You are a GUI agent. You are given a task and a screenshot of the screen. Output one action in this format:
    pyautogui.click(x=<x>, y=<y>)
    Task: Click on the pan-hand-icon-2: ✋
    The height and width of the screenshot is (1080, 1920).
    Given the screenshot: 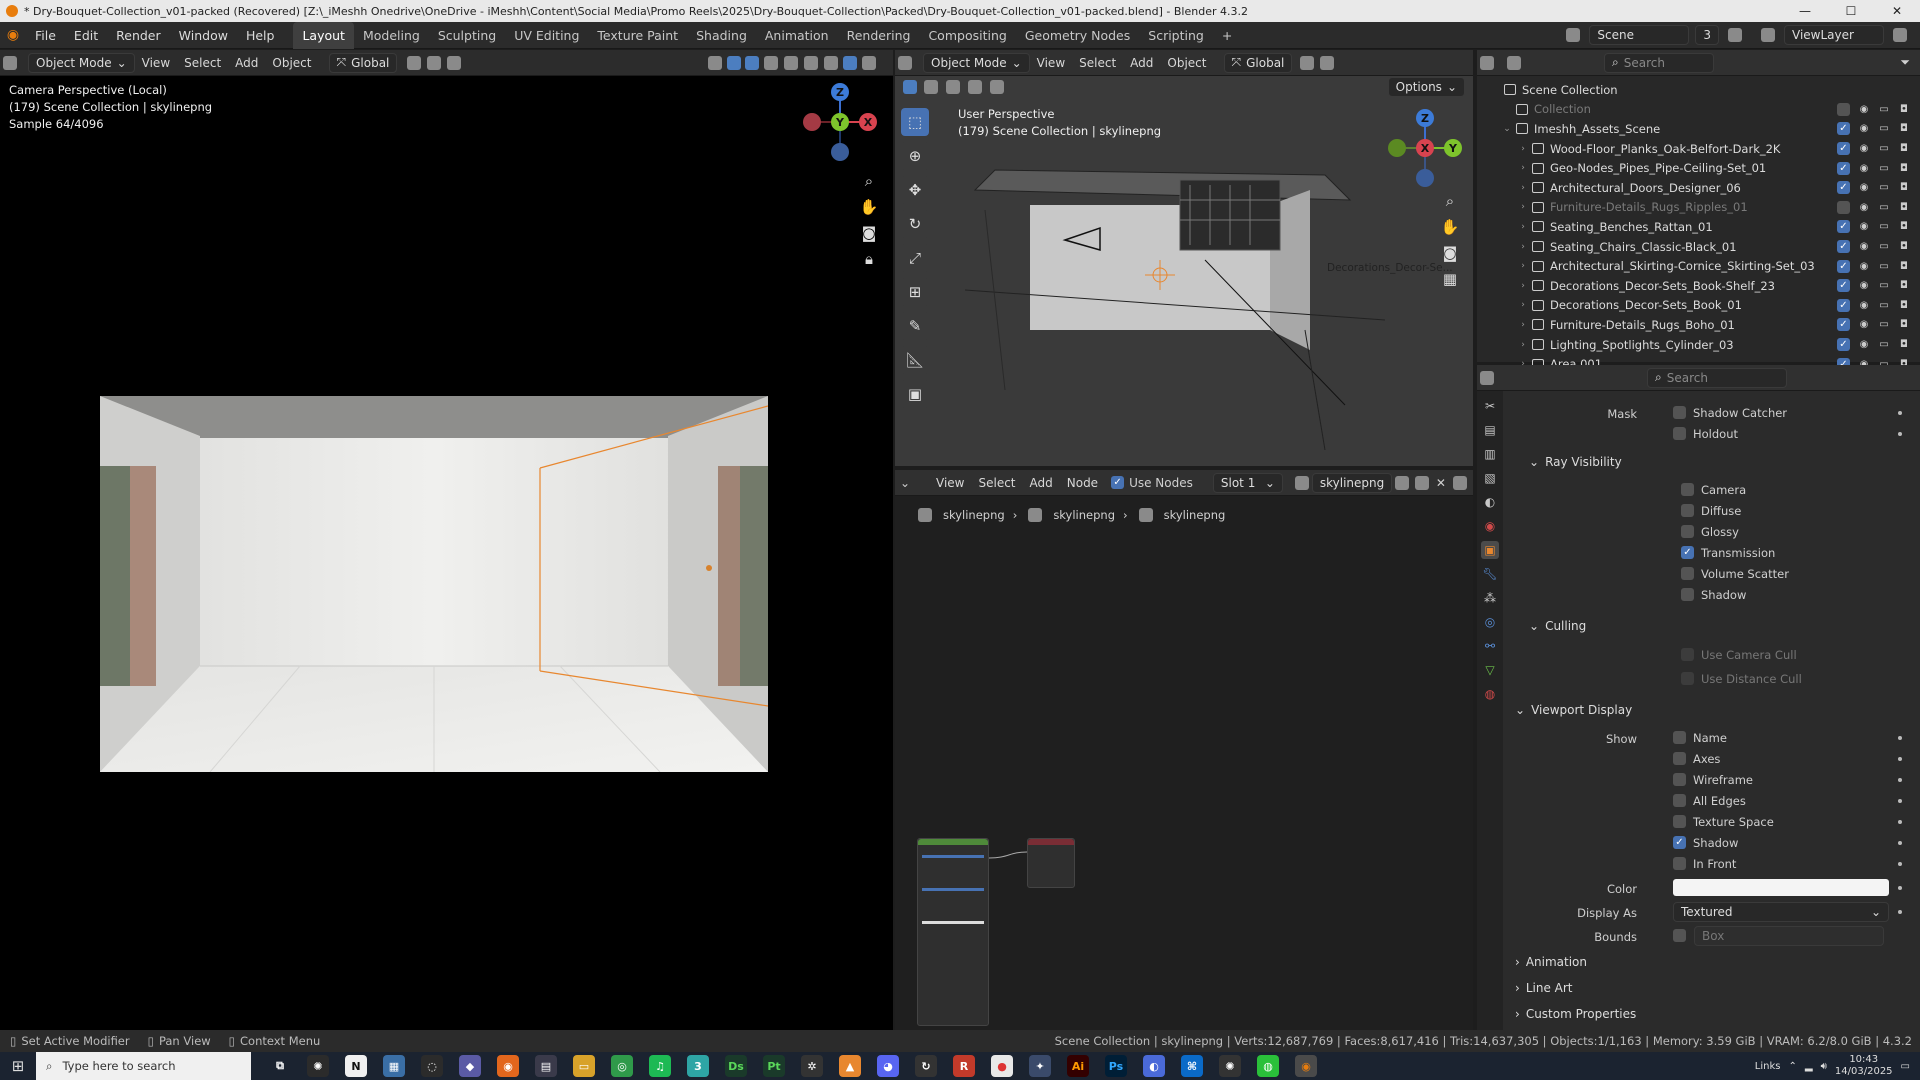 What is the action you would take?
    pyautogui.click(x=1450, y=227)
    